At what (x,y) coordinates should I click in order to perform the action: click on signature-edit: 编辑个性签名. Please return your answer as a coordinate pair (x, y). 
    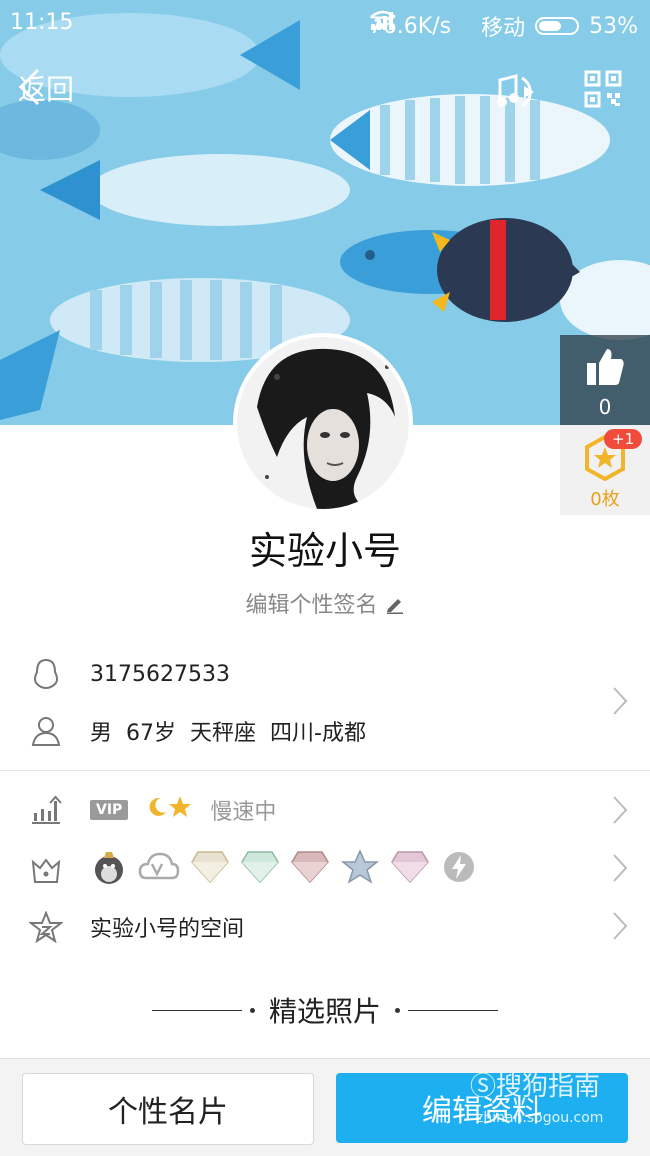
    Looking at the image, I should click on (325, 603).